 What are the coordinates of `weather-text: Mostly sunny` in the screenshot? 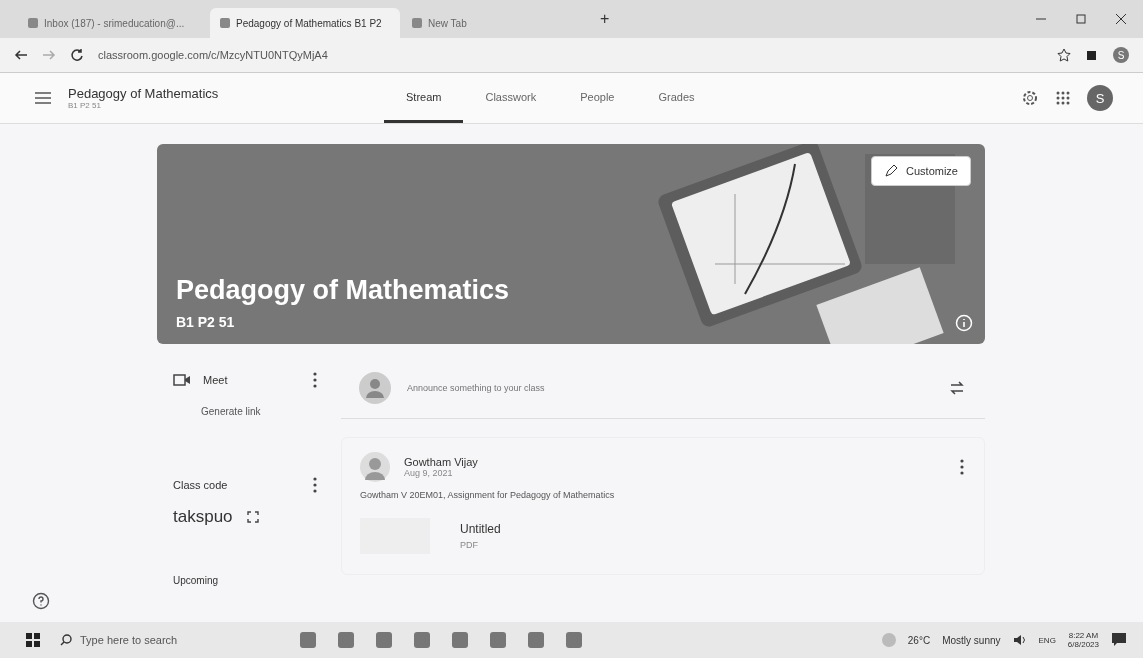 It's located at (971, 640).